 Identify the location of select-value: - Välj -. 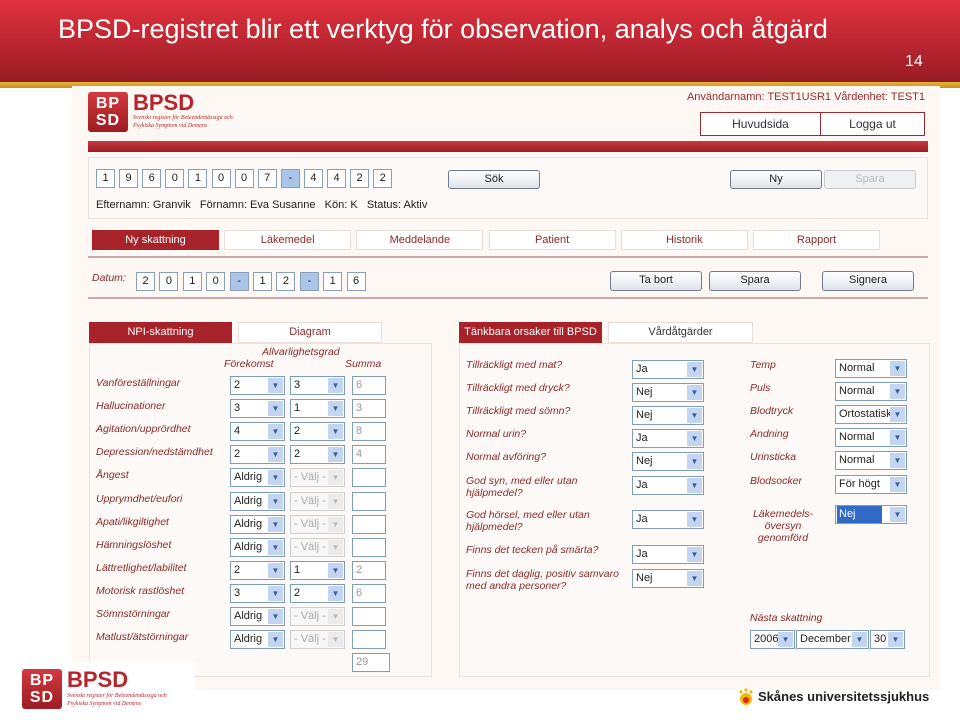
(310, 639).